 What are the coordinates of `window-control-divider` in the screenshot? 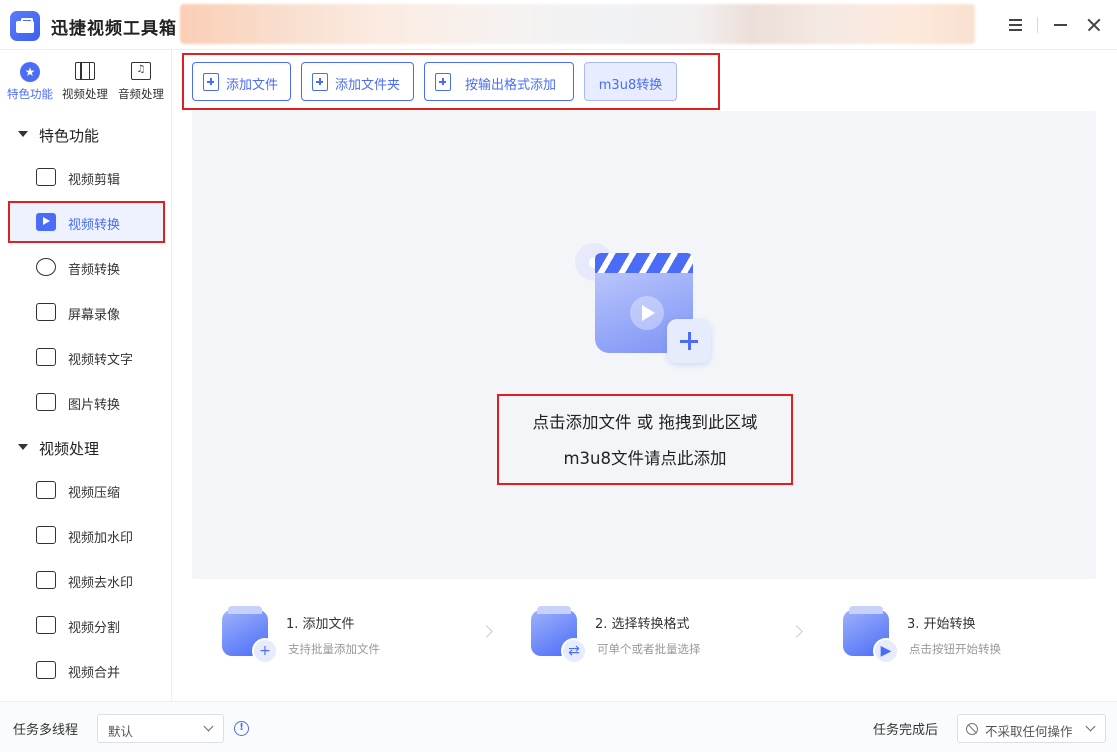 It's located at (1037, 25).